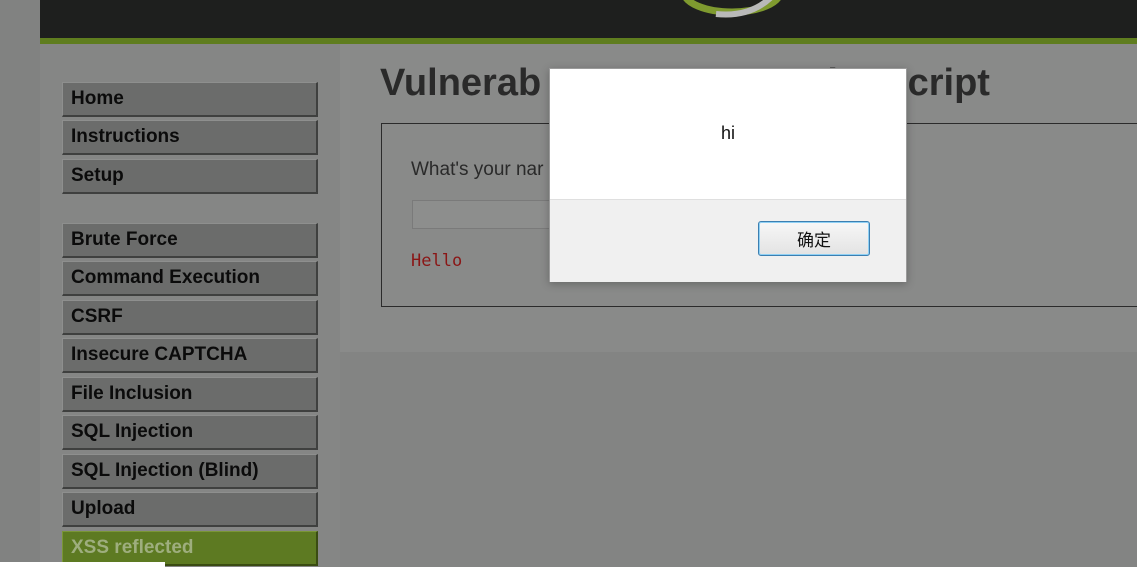  I want to click on alert-message: hi, so click(727, 133).